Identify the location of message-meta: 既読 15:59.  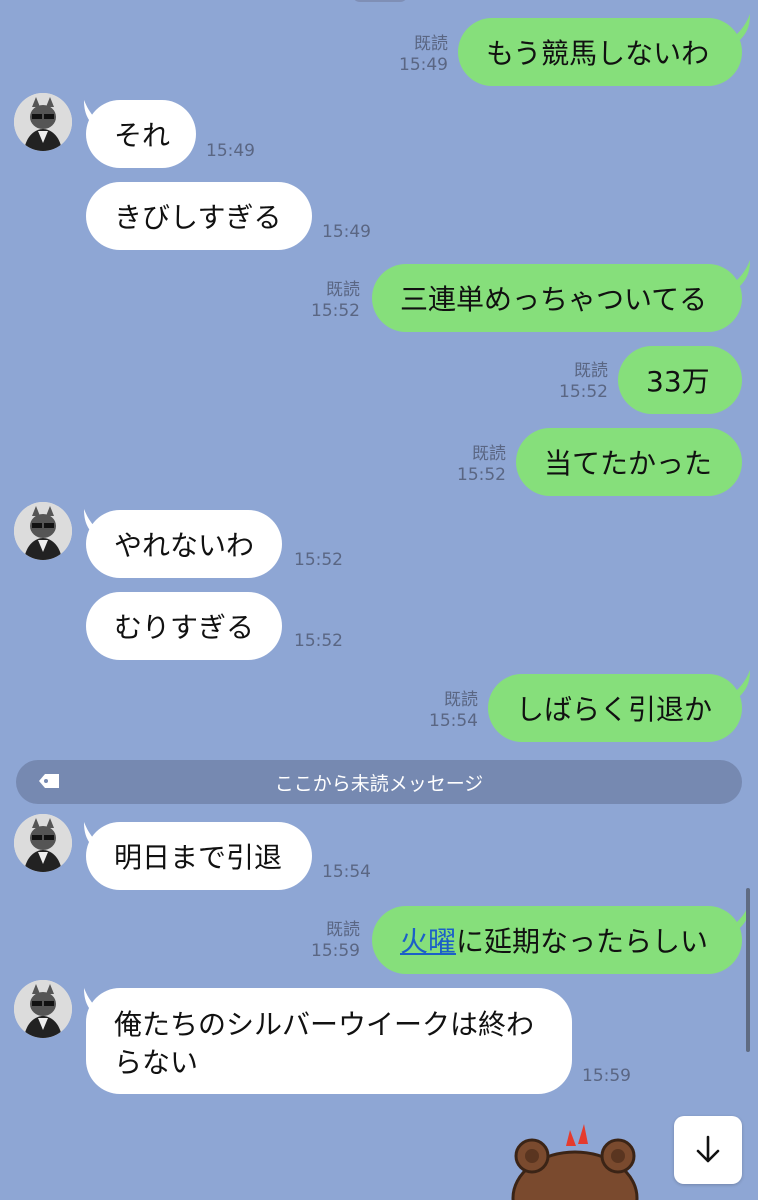
(330, 941).